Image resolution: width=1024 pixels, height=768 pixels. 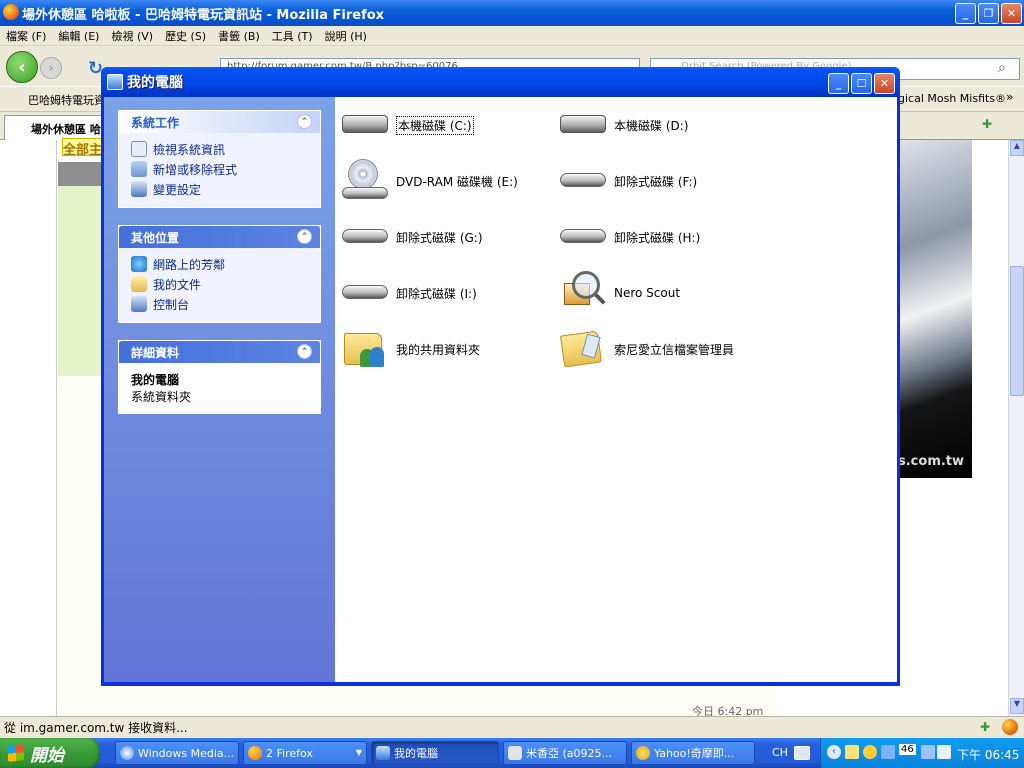 I want to click on task-label: 我的電腦, so click(x=416, y=753).